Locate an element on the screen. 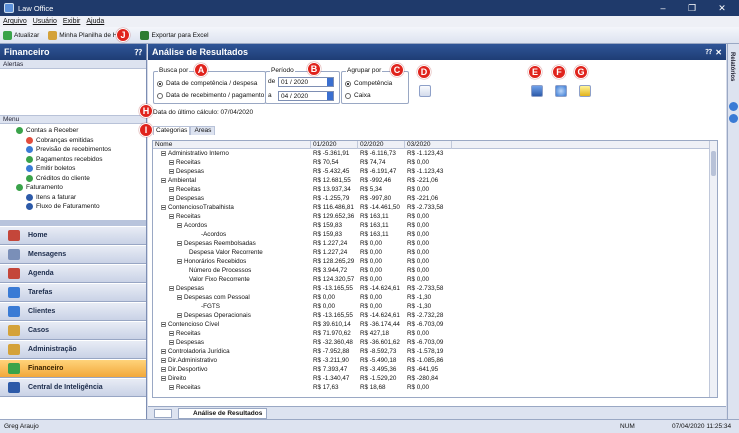 This screenshot has height=433, width=739. home-tab-icon is located at coordinates (163, 413).